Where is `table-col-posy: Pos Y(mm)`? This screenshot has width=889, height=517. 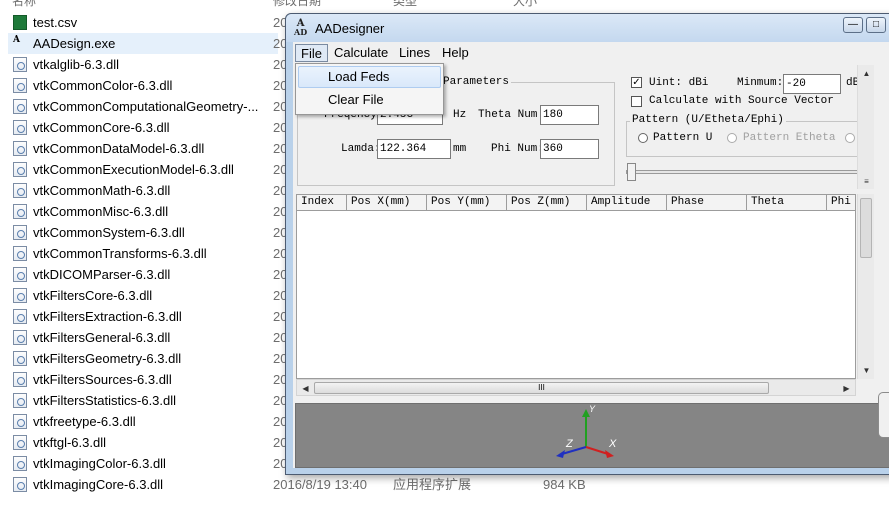
table-col-posy: Pos Y(mm) is located at coordinates (467, 203).